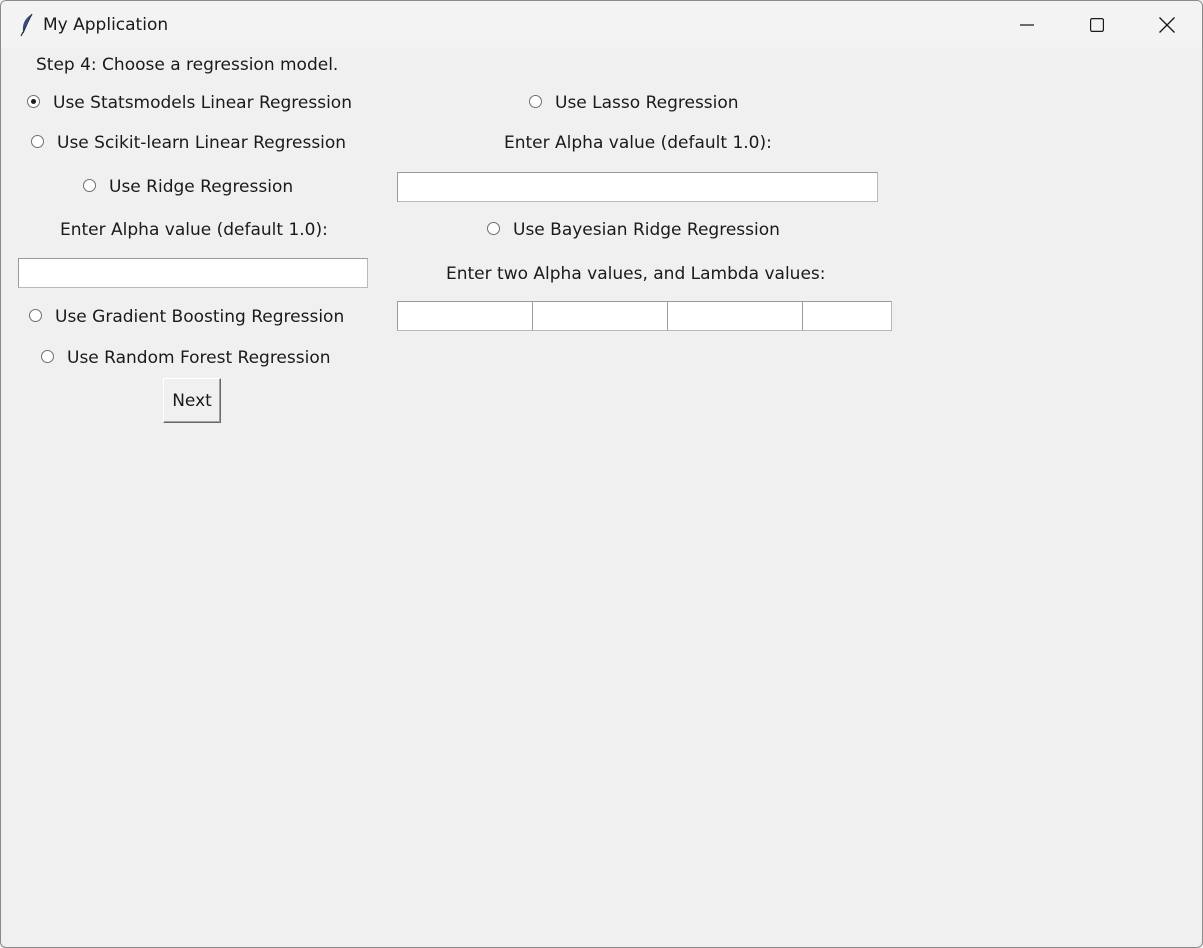  I want to click on radio-statsmodels-label: Use Statsmodels Linear Regression, so click(202, 103).